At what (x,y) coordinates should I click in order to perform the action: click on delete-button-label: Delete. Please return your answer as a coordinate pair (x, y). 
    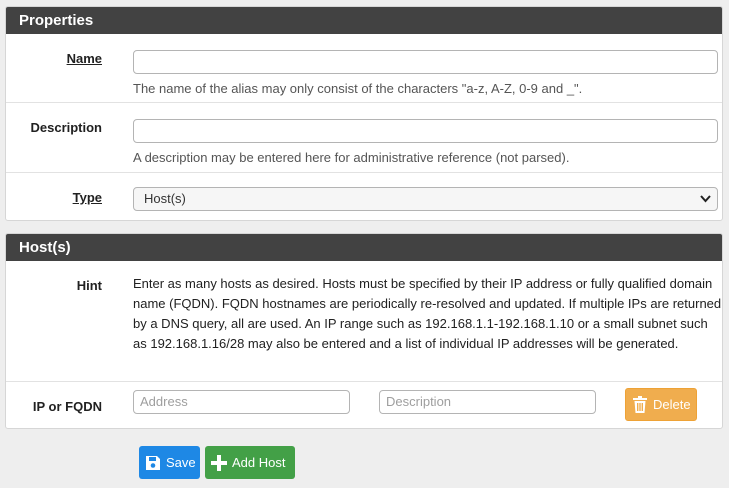
    Looking at the image, I should click on (672, 404).